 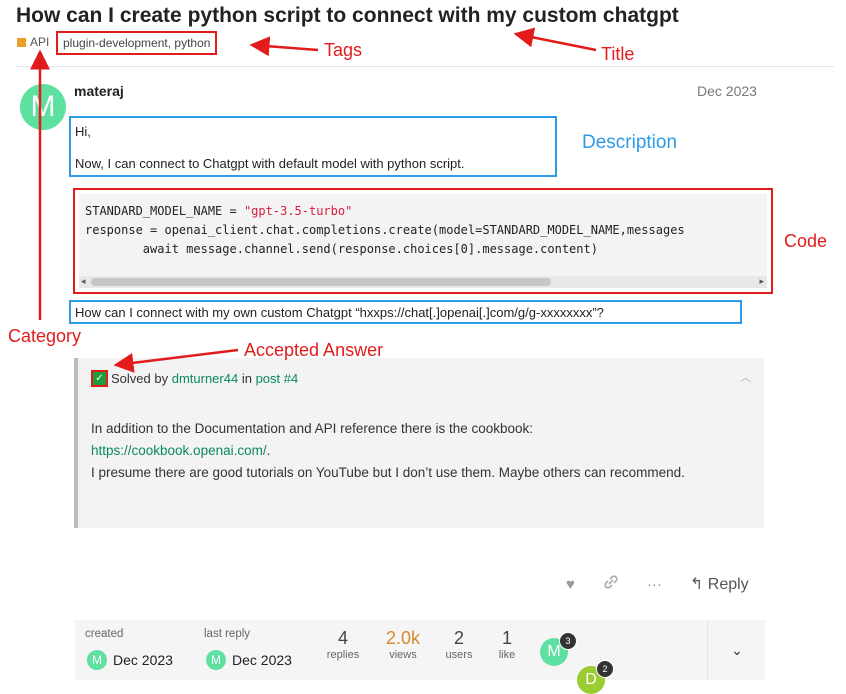 What do you see at coordinates (262, 660) in the screenshot?
I see `last-reply-date: Dec 2023` at bounding box center [262, 660].